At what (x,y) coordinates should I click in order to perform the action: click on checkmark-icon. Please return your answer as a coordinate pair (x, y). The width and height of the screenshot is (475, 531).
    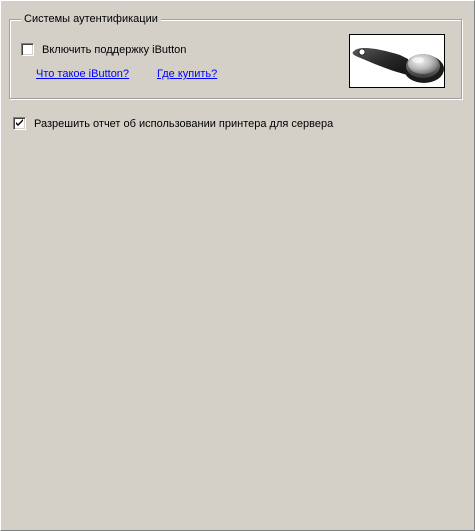
    Looking at the image, I should click on (19, 122).